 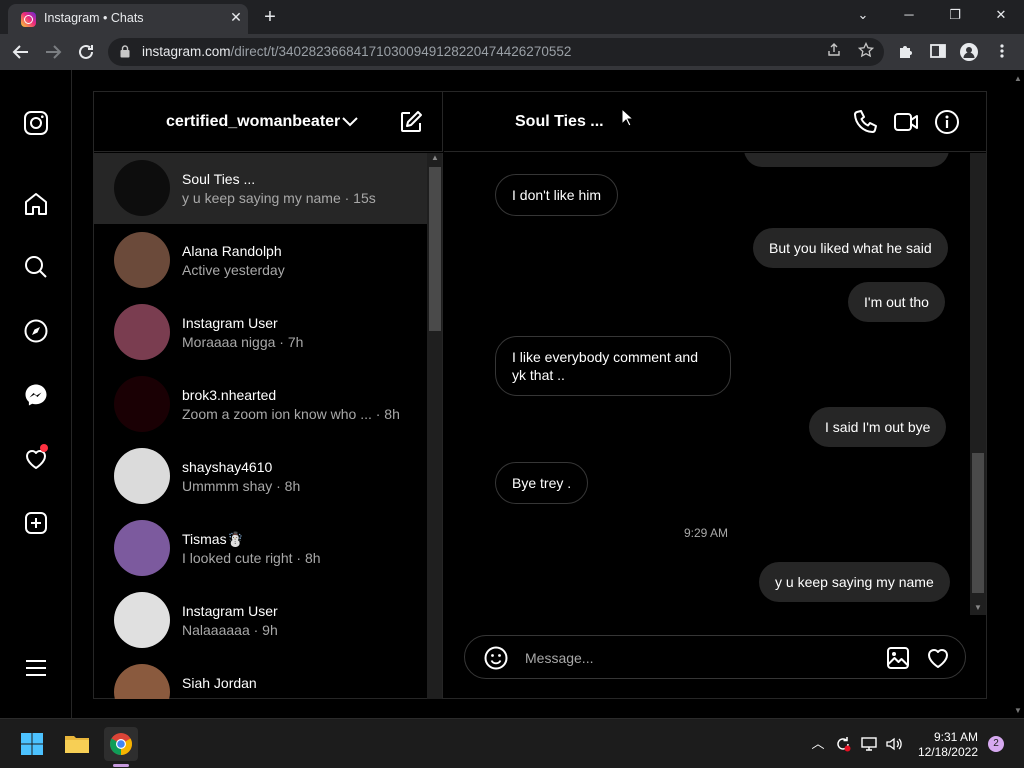 I want to click on thread-name: Tismas☃️, so click(x=213, y=539).